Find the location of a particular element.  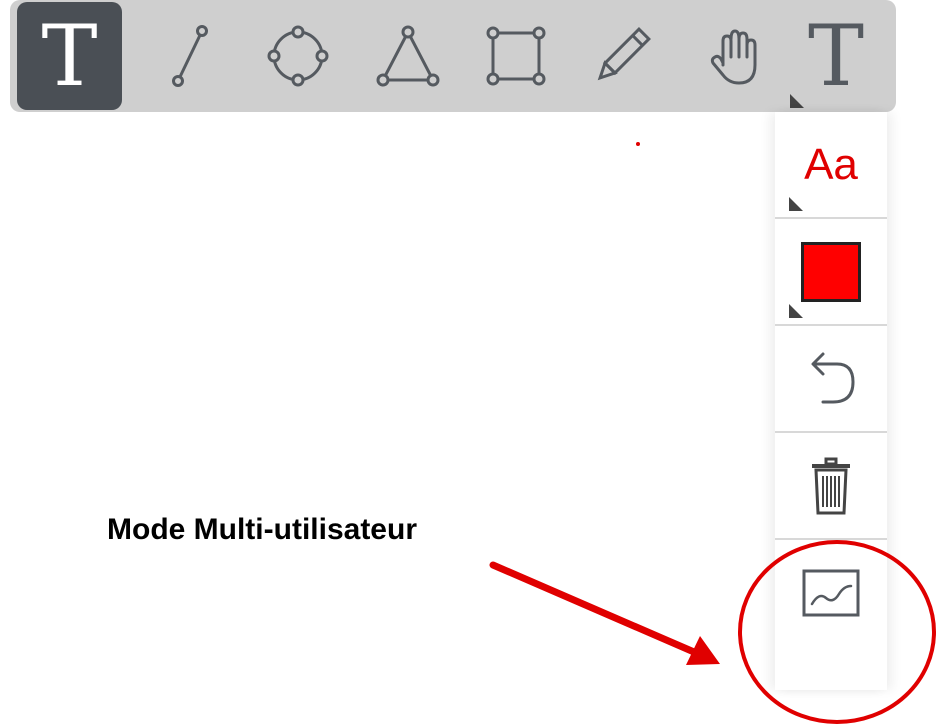

text-tool-button: T is located at coordinates (69, 56).